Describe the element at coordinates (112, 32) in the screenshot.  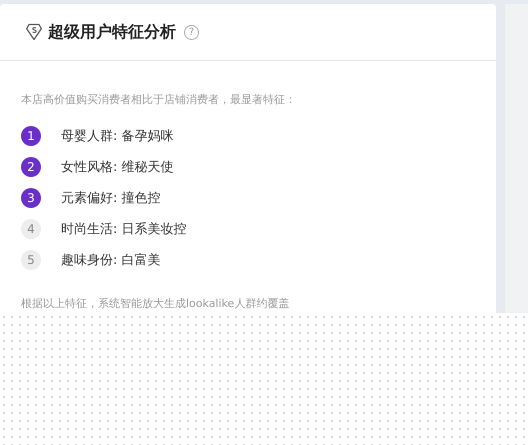
I see `card-title: 超级用户特征分析` at that location.